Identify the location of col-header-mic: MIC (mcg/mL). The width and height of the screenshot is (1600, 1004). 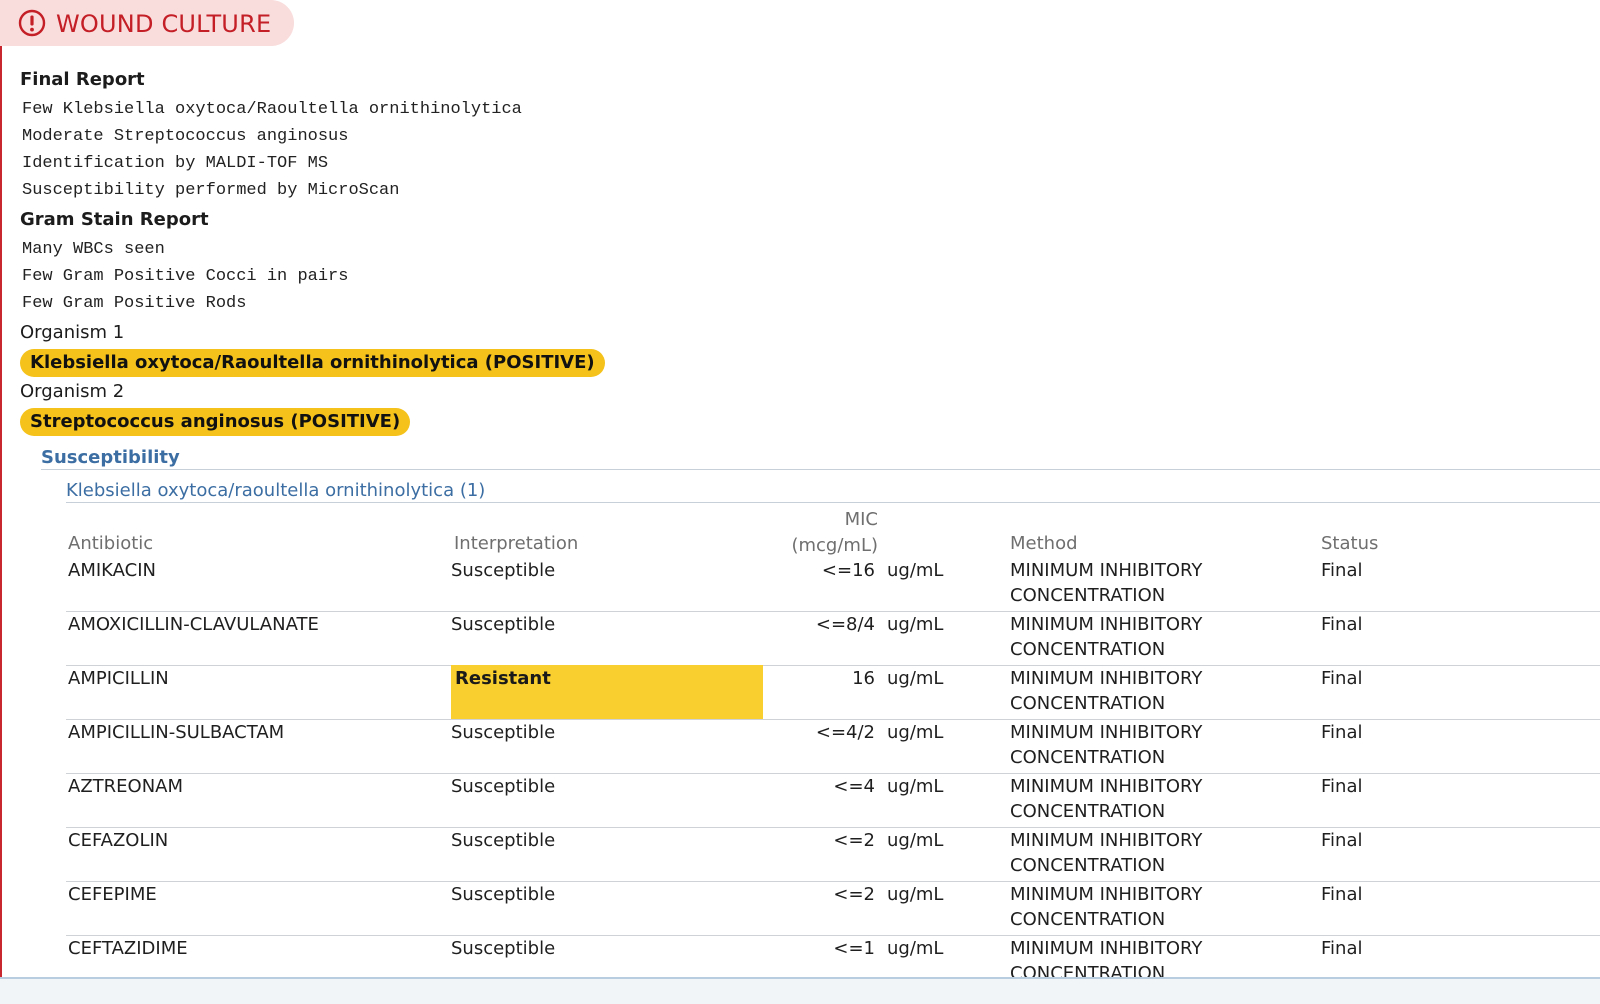
(820, 533).